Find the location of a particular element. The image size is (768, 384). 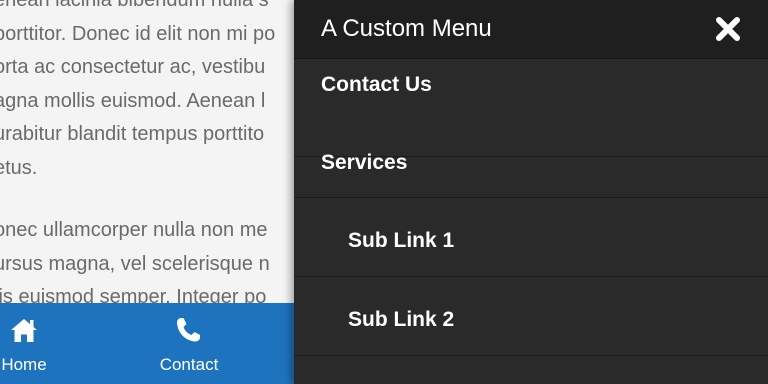

menu-item-label: Services is located at coordinates (364, 162).